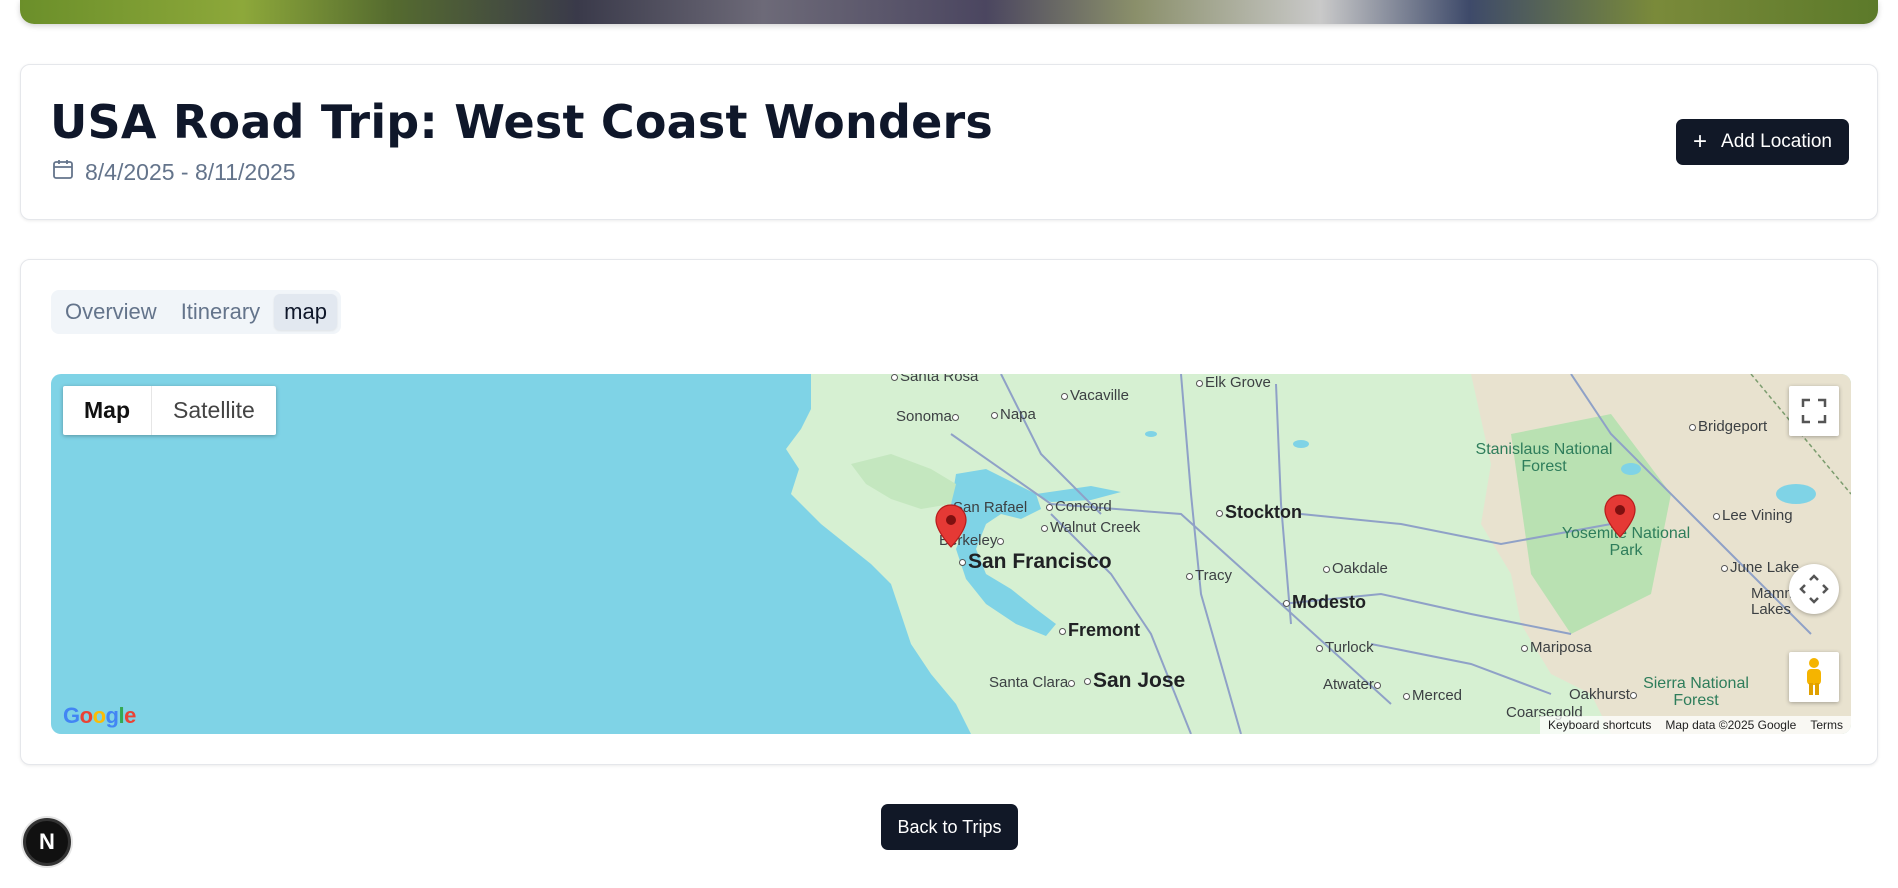  I want to click on map-label: Atwater, so click(1353, 684).